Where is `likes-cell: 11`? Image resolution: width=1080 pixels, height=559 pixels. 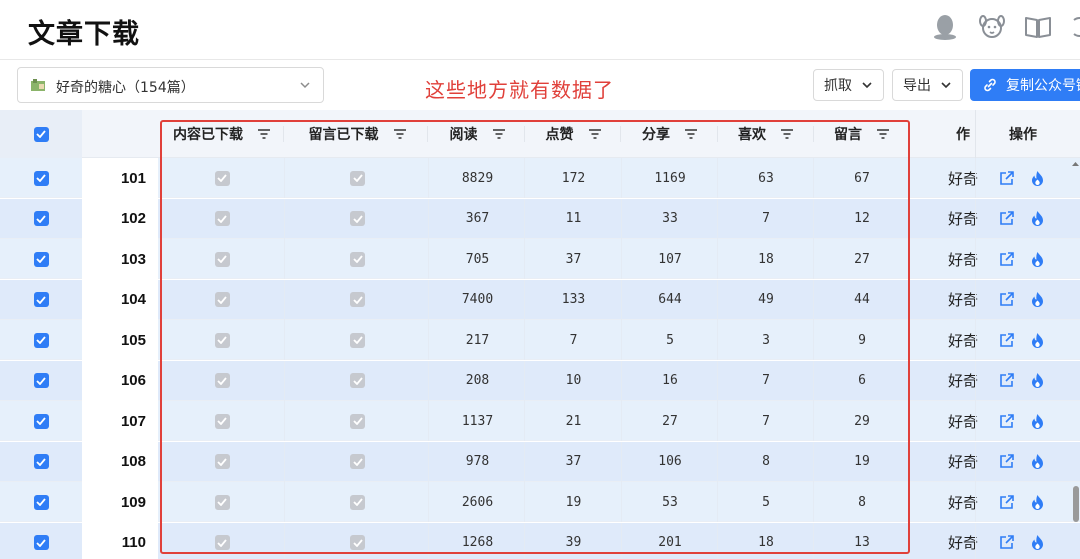 likes-cell: 11 is located at coordinates (573, 218).